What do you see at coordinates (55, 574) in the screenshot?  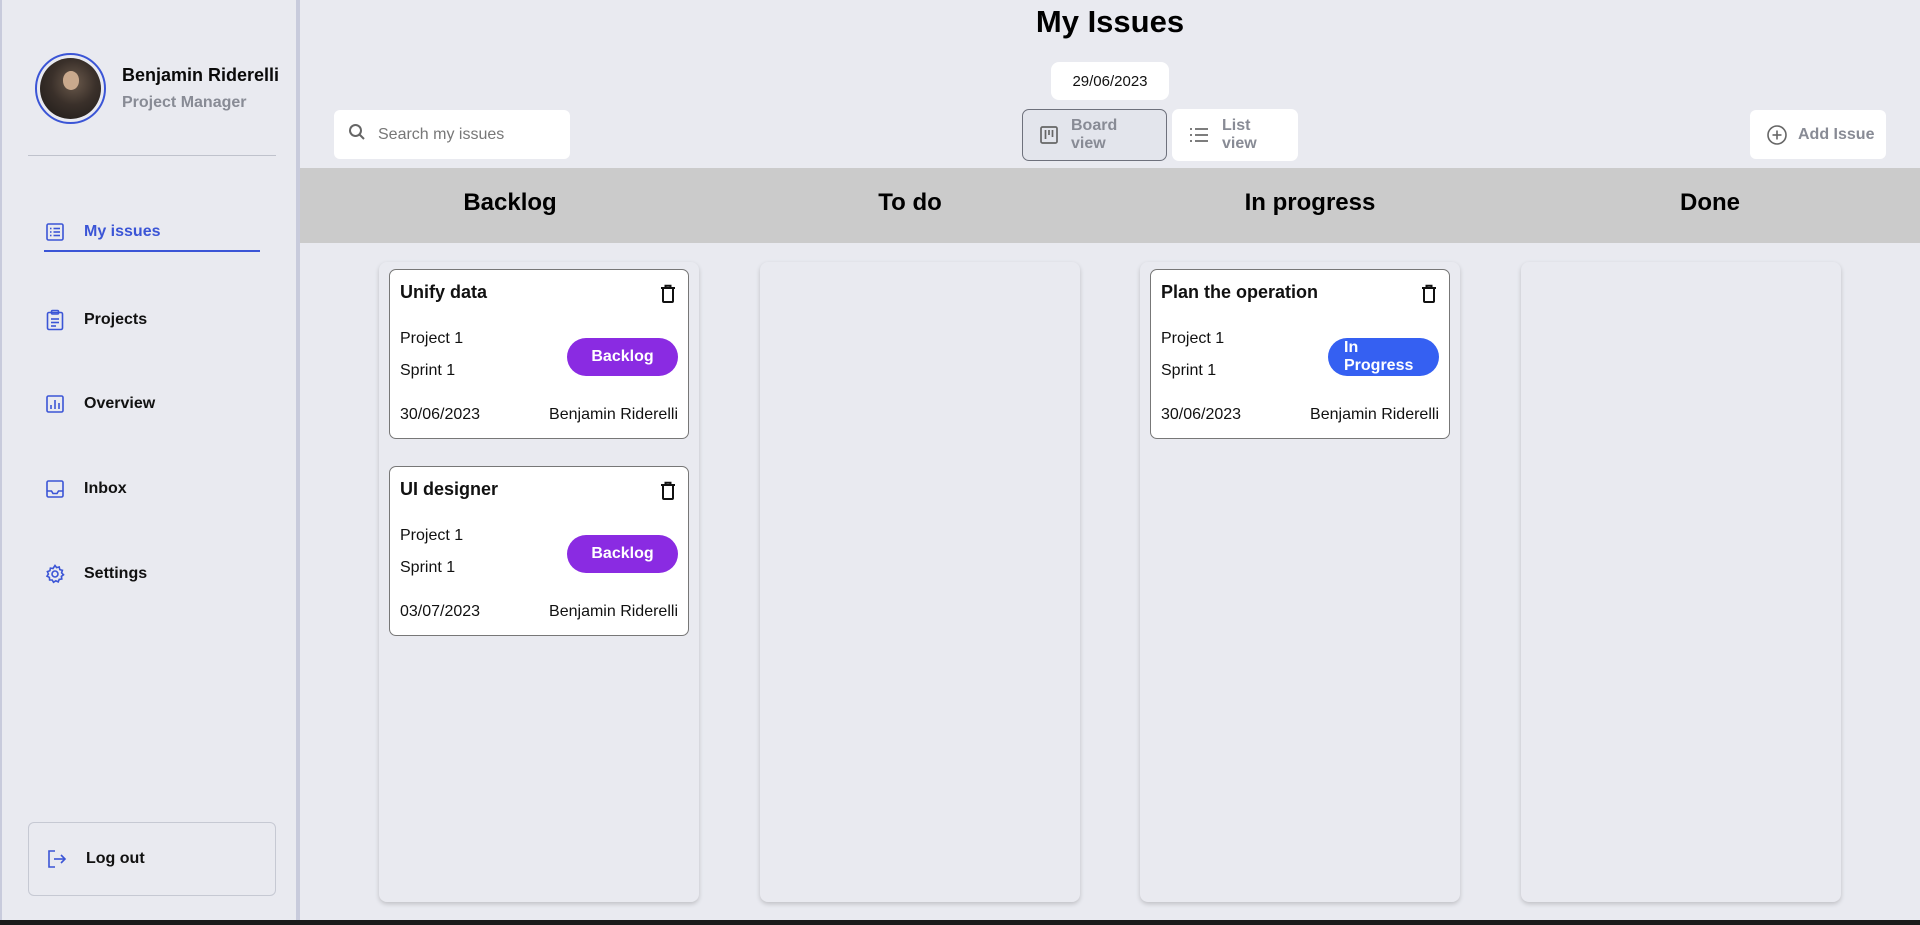 I see `gear-icon` at bounding box center [55, 574].